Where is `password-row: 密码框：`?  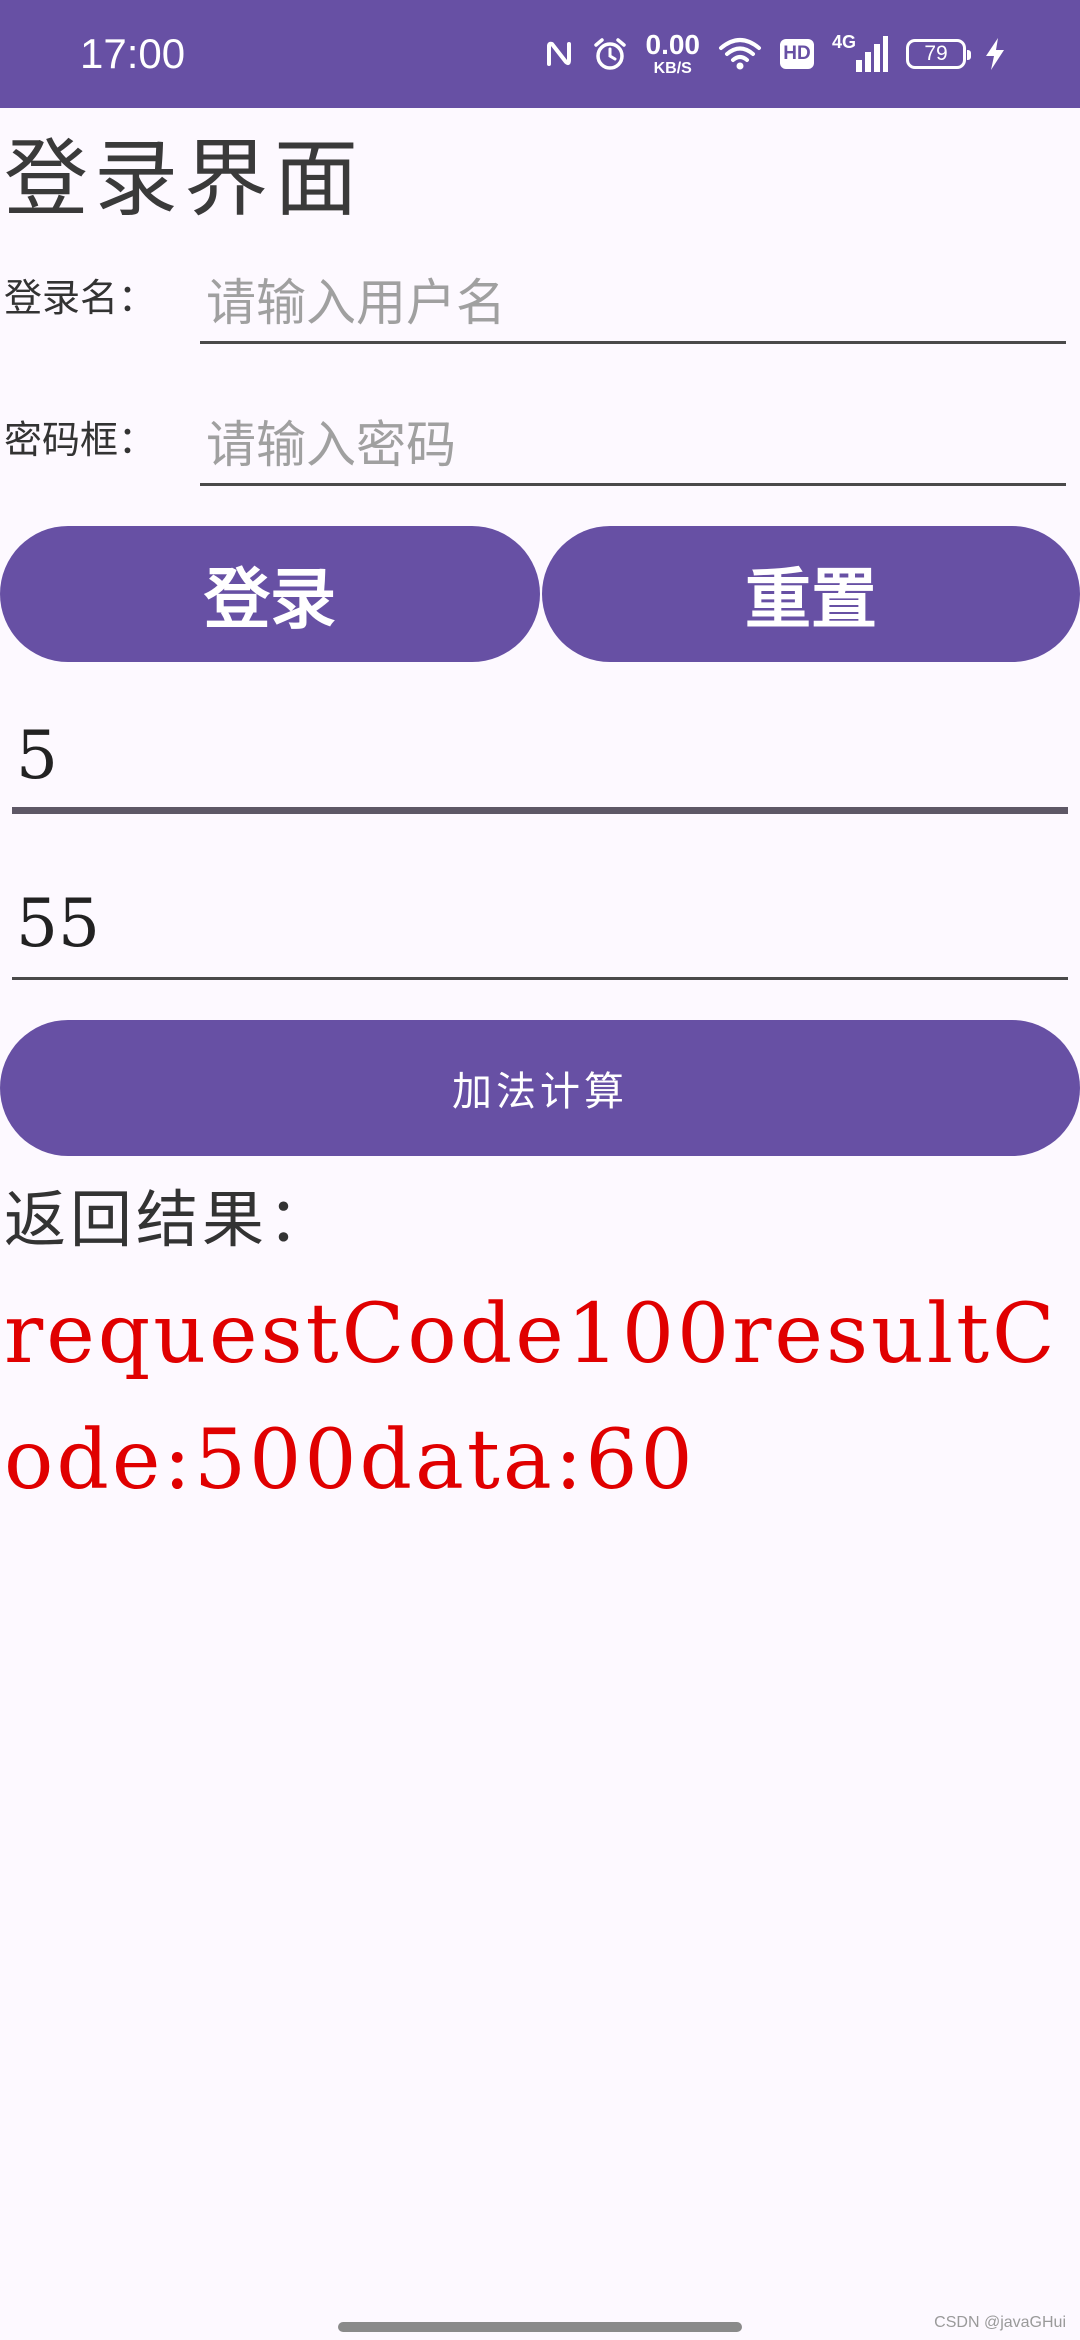
password-row: 密码框： is located at coordinates (540, 436).